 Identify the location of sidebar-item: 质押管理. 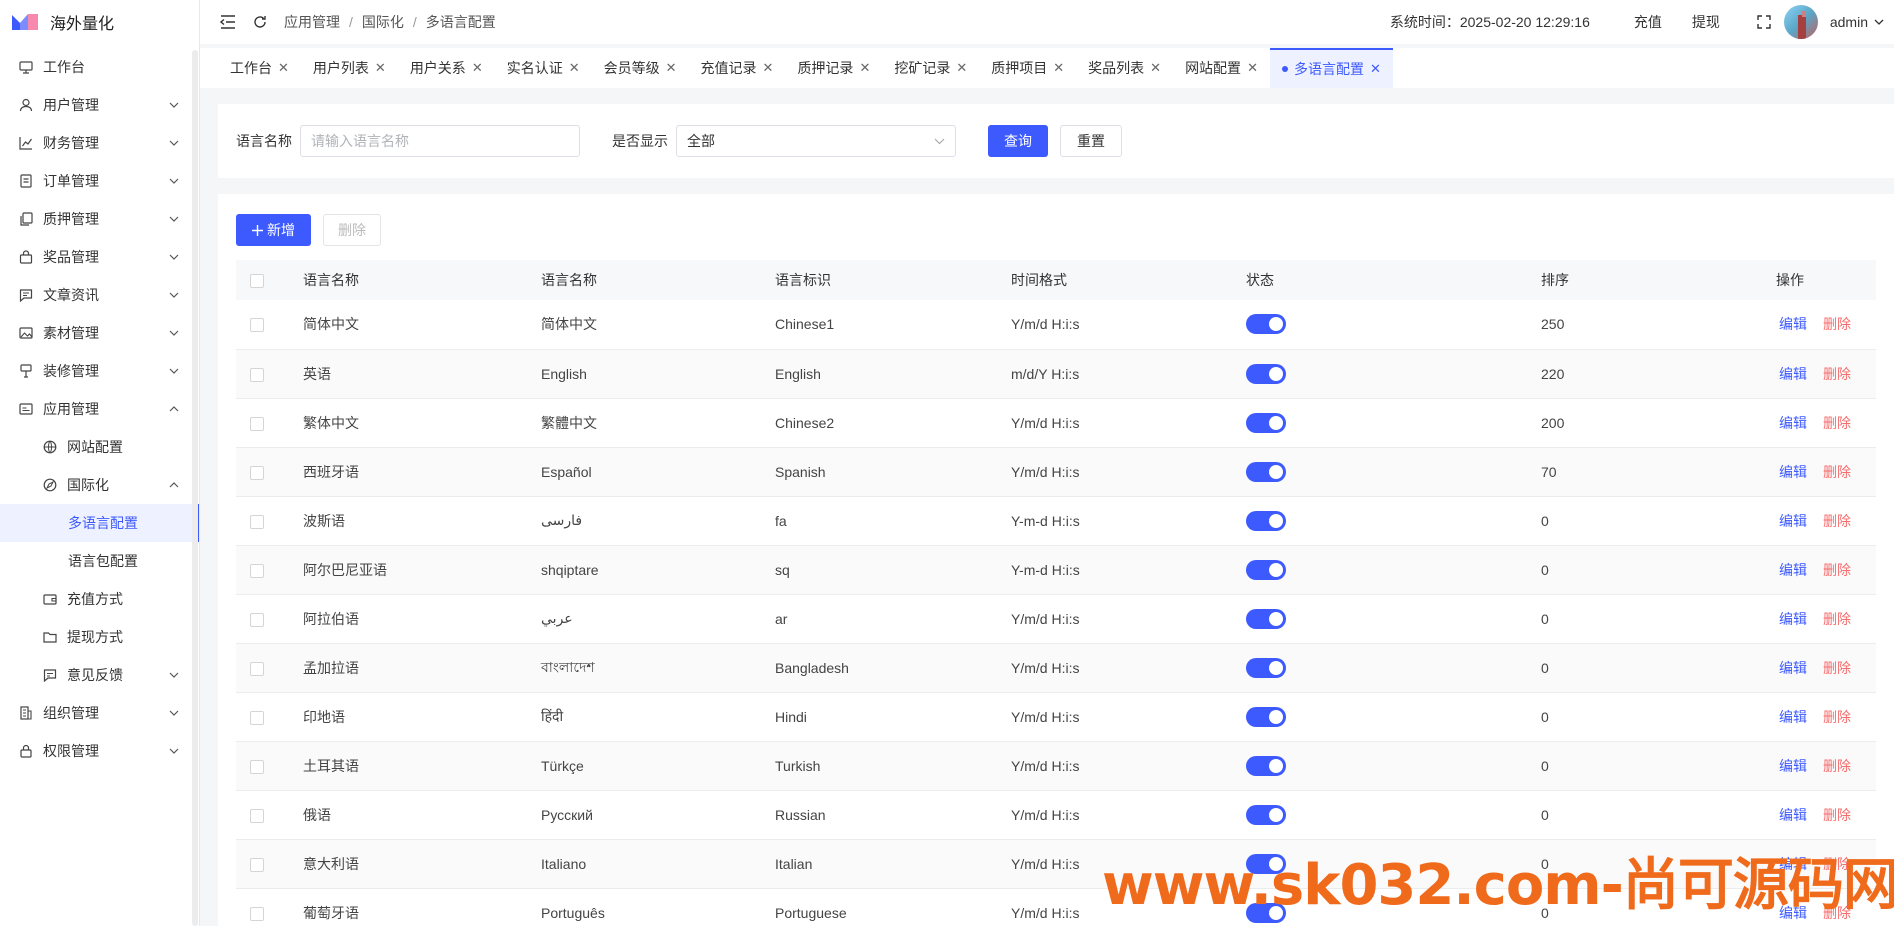
(99, 219).